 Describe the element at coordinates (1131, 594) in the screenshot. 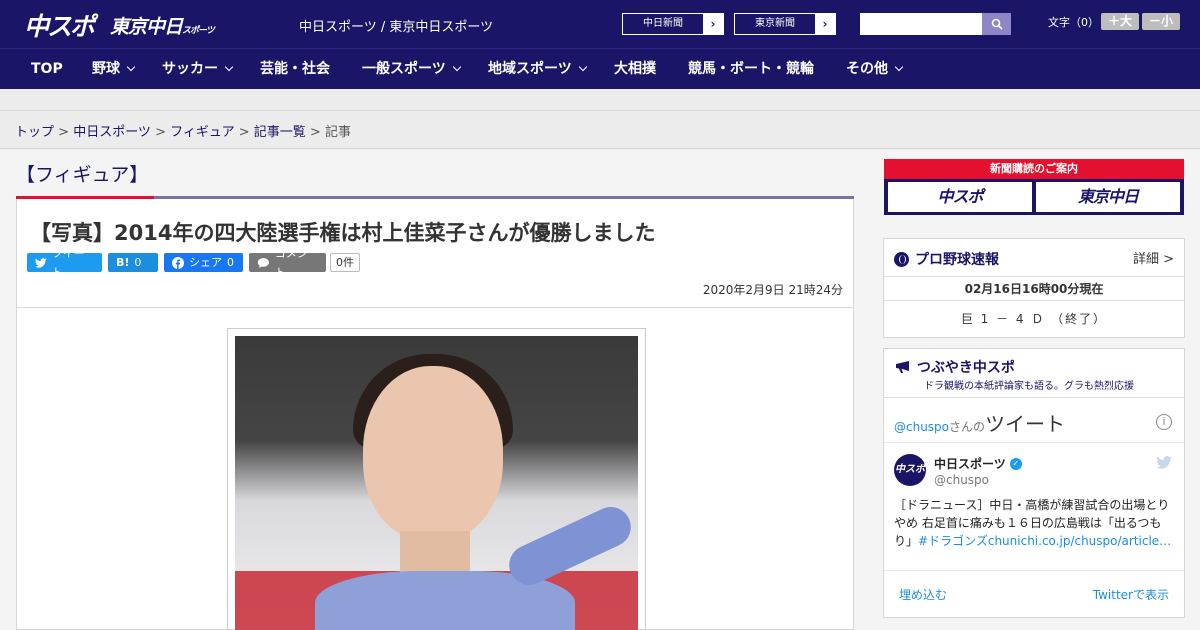

I see `view-on-twitter-link: Twitterで表示` at that location.